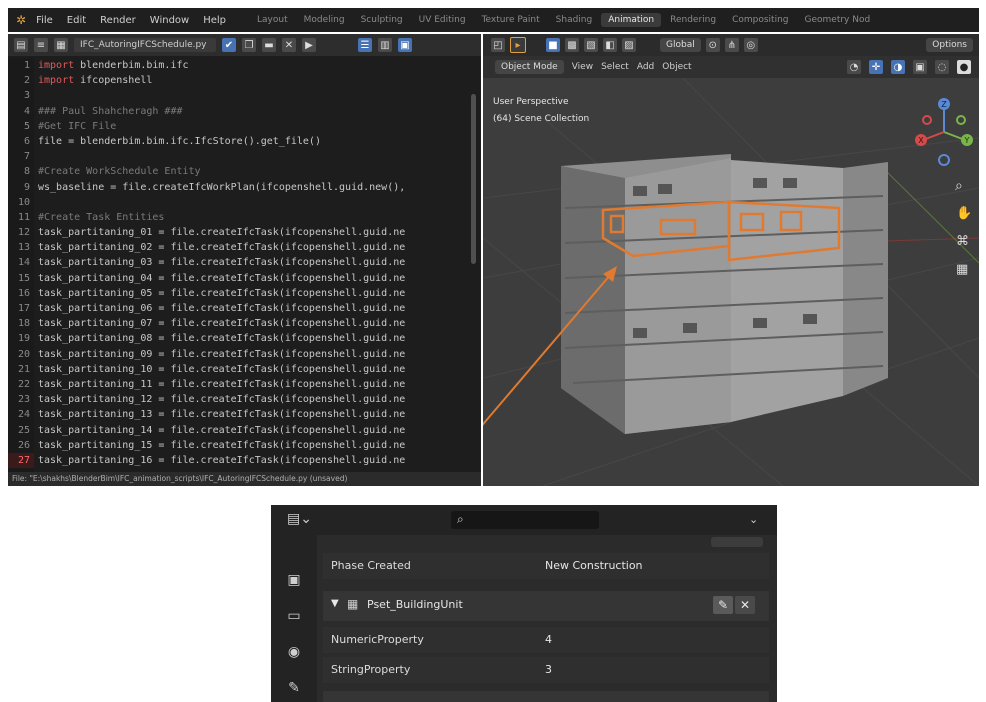 The width and height of the screenshot is (986, 702). What do you see at coordinates (353, 604) in the screenshot?
I see `pset-table-icon: ▦` at bounding box center [353, 604].